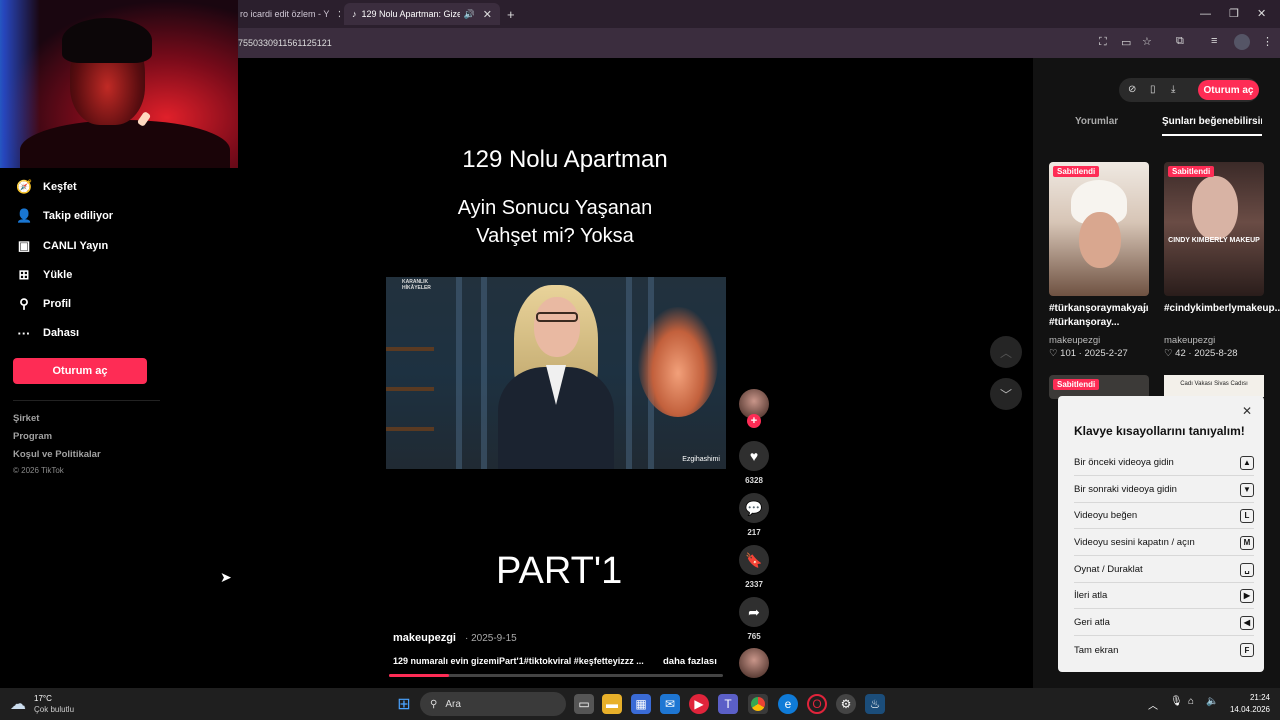  What do you see at coordinates (1247, 569) in the screenshot?
I see `key-space-icon: ␣` at bounding box center [1247, 569].